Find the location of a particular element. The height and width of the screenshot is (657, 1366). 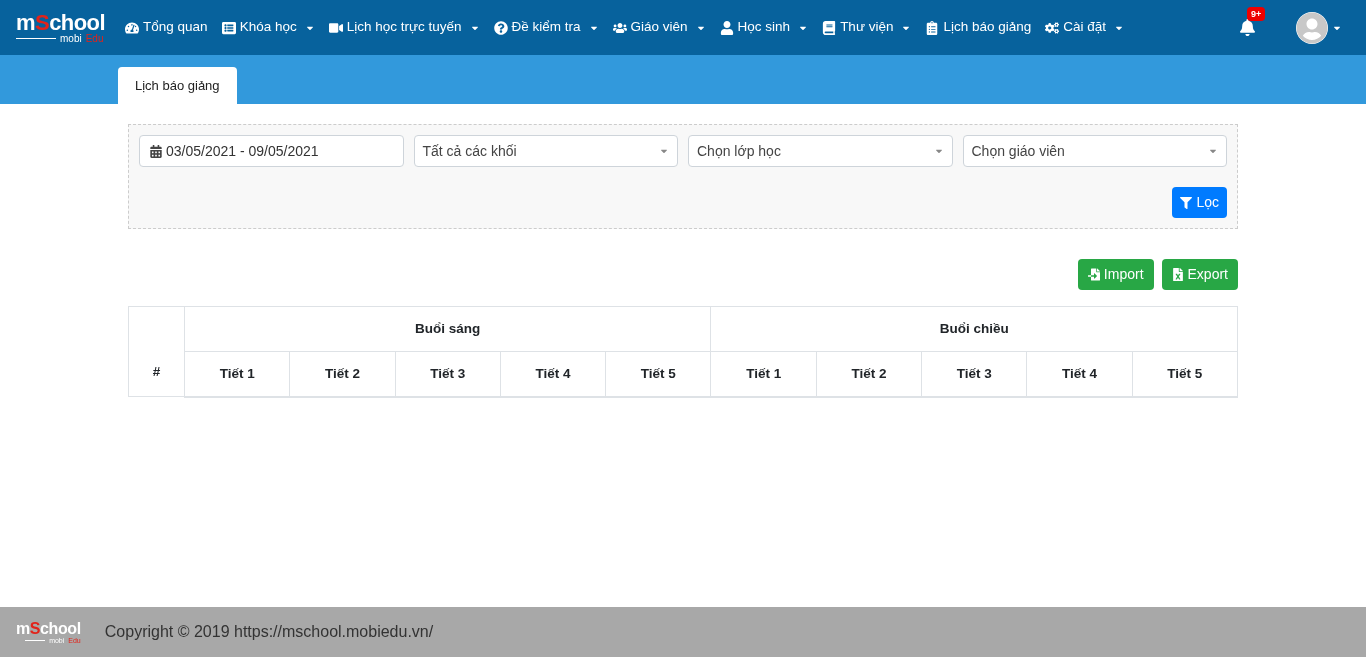

select-field: Chọn giáo viên is located at coordinates (1094, 151).